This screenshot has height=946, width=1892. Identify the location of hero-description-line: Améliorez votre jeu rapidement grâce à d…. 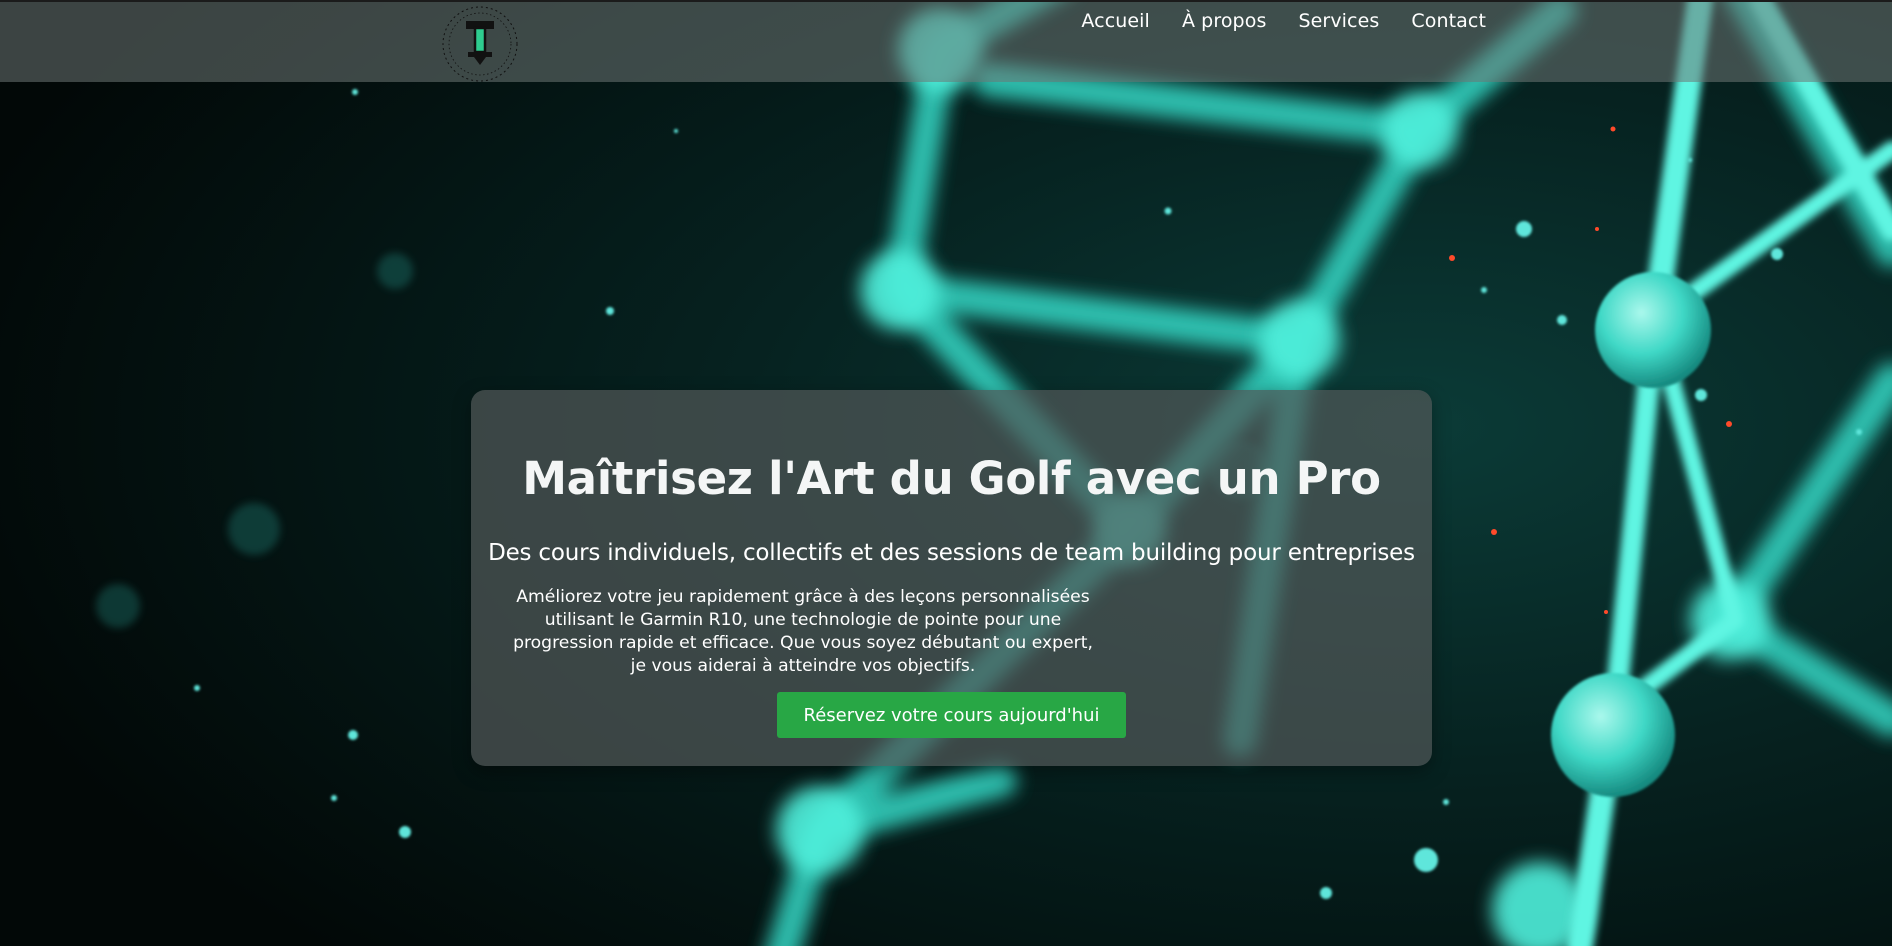
(803, 597).